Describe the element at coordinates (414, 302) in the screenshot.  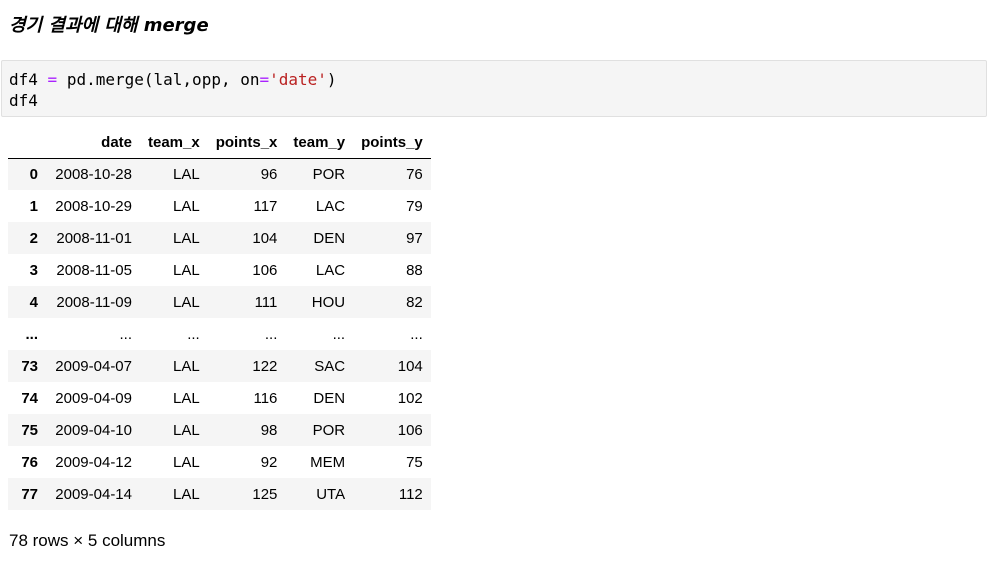
I see `table-cell: 82` at that location.